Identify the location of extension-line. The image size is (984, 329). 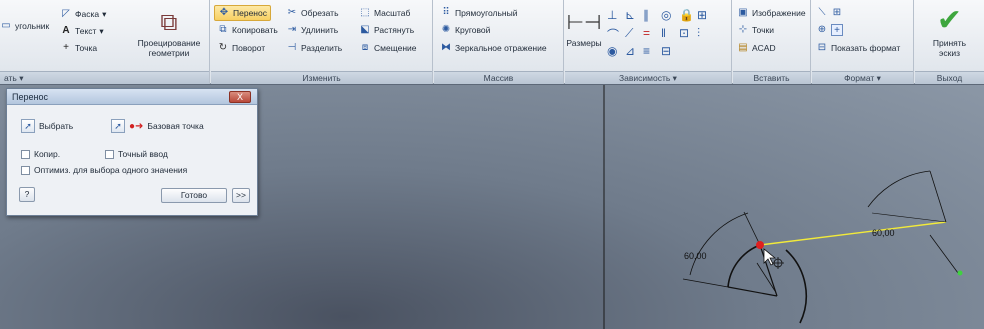
(705, 283).